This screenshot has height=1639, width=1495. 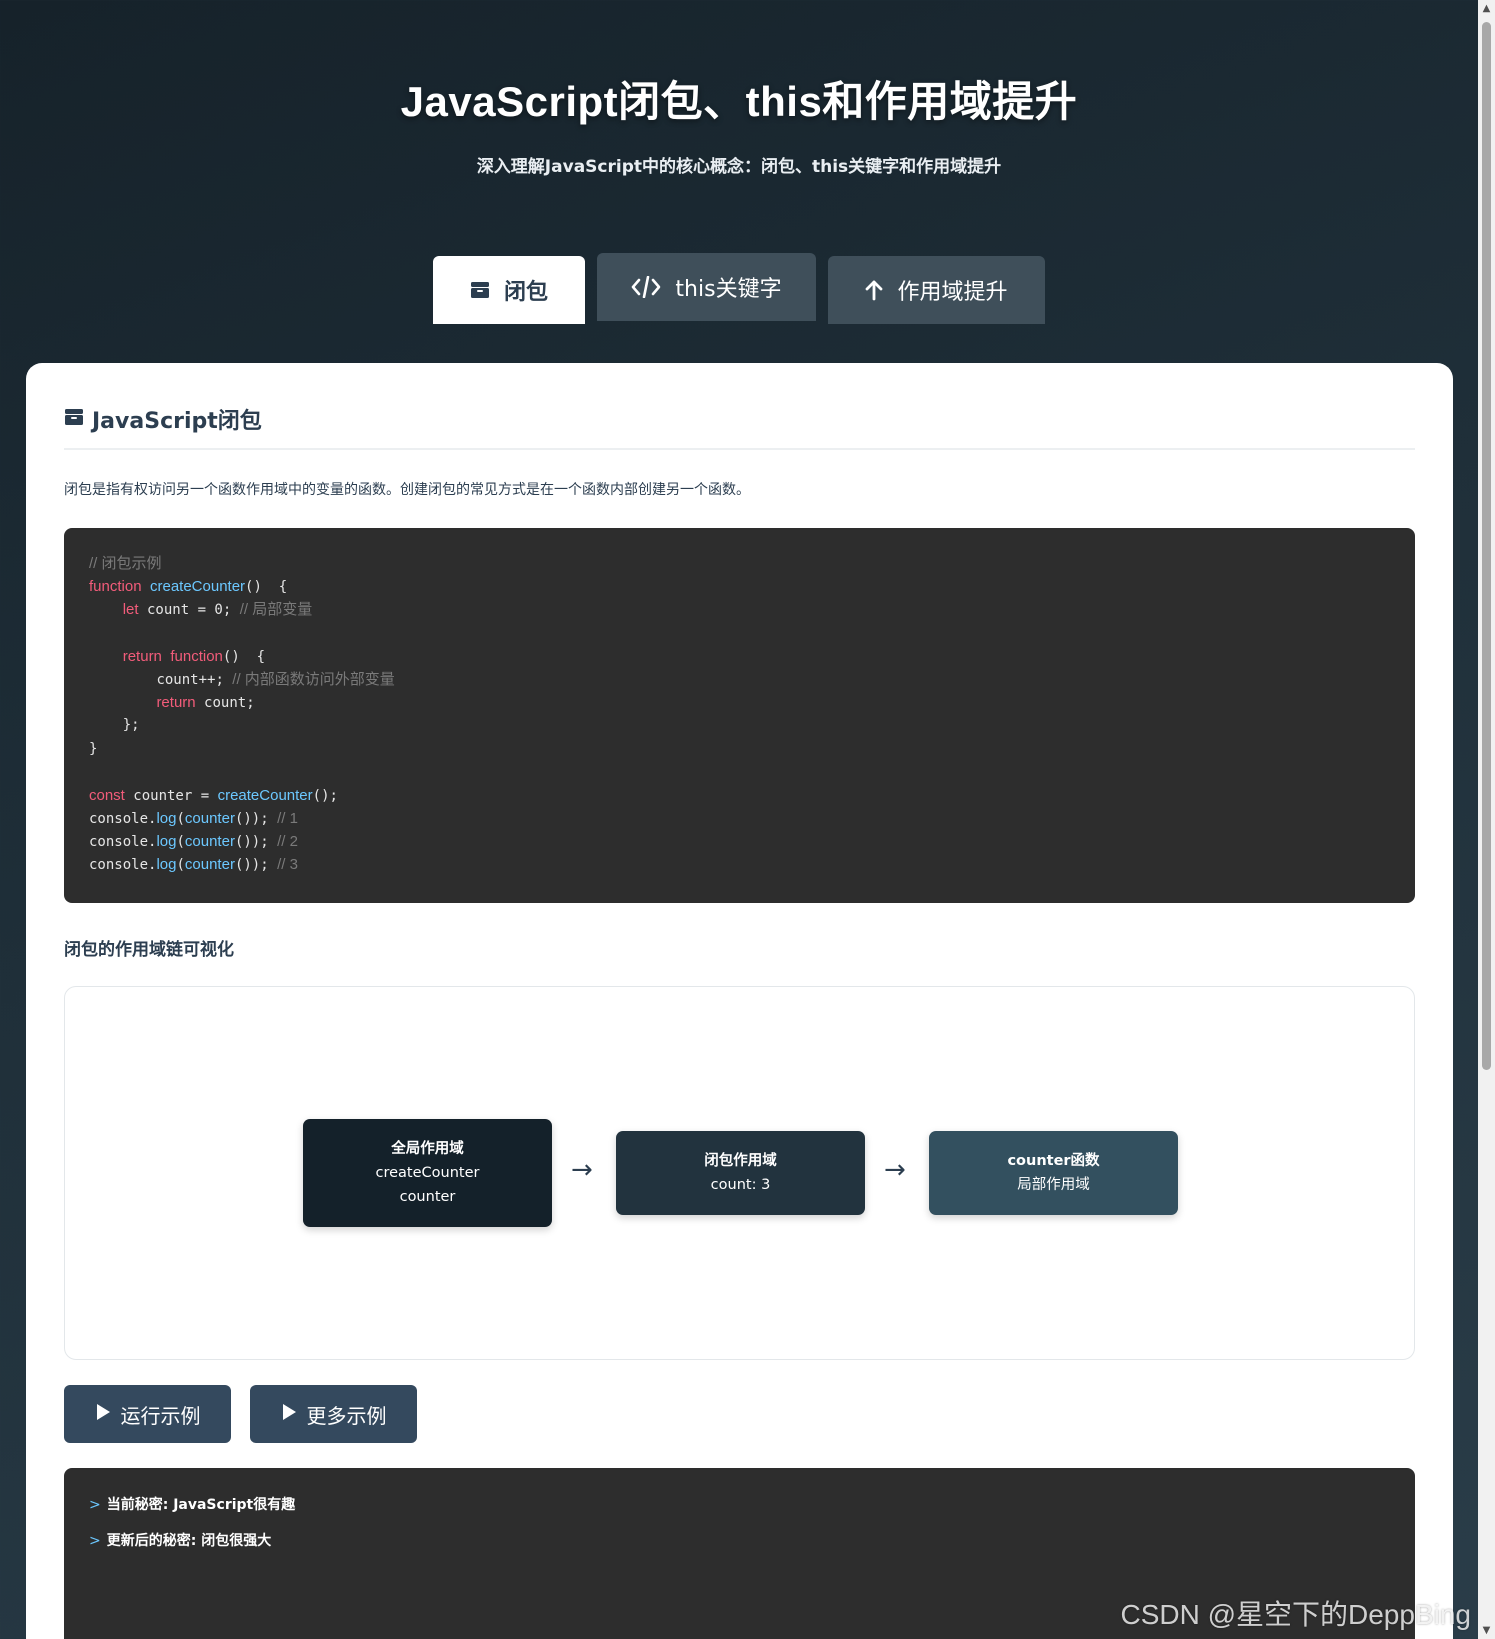 I want to click on tab-this: this关键字, so click(x=706, y=287).